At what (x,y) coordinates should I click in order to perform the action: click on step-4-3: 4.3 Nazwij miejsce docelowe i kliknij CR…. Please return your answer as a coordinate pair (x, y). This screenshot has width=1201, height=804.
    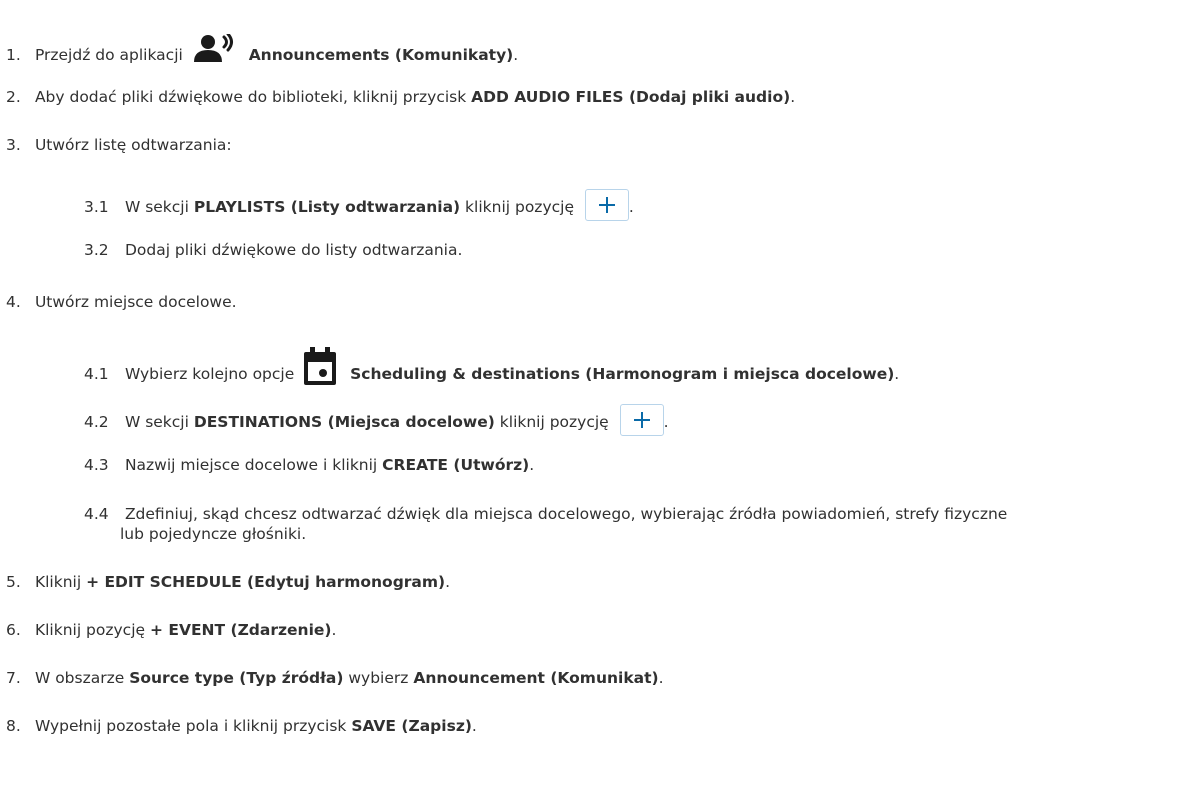
    Looking at the image, I should click on (309, 465).